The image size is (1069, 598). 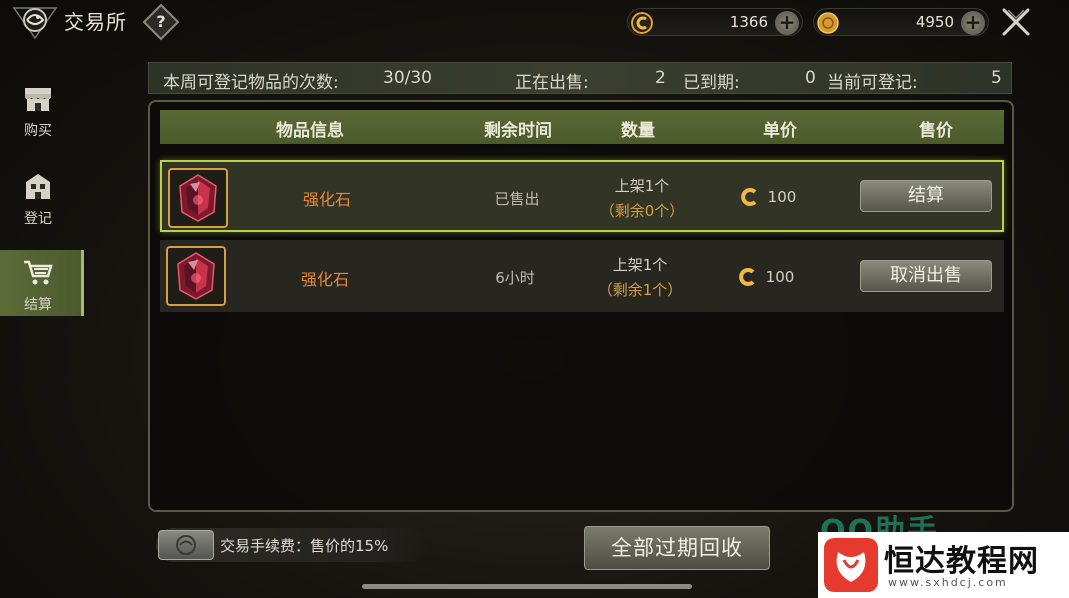 I want to click on watermark-banner: 恒达教程网 www.sxhdcj.com, so click(x=943, y=565).